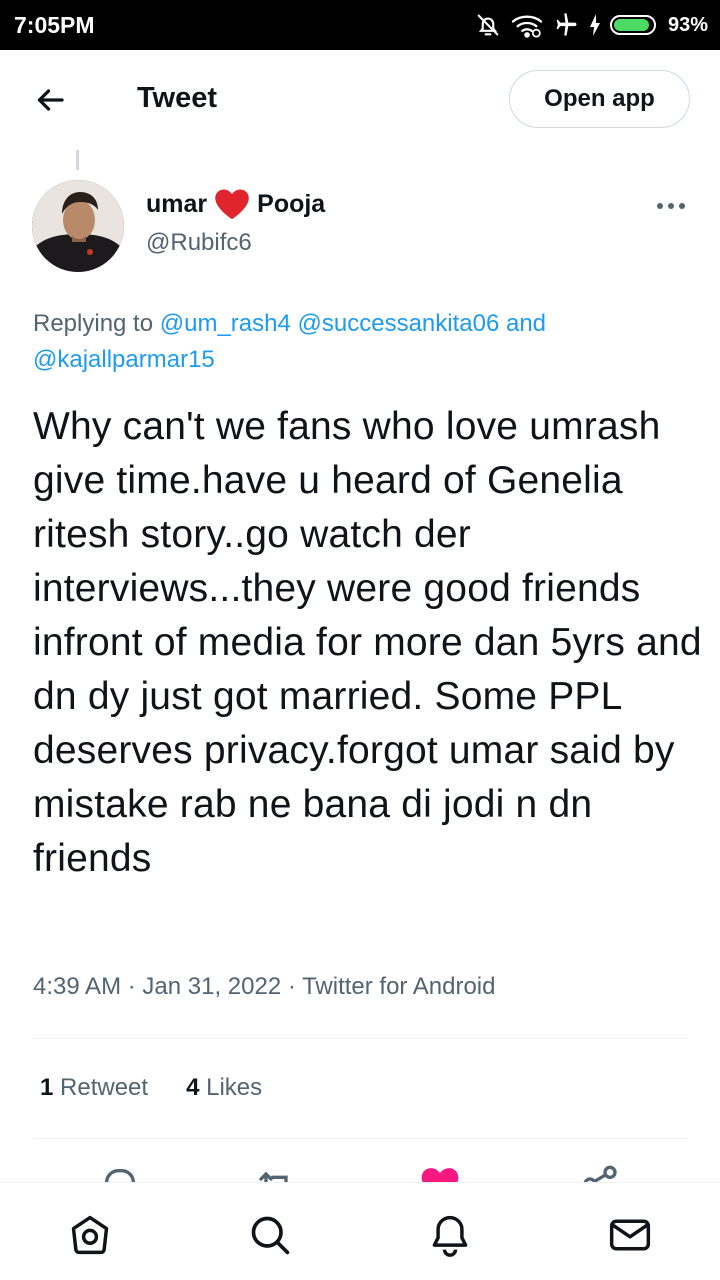 The width and height of the screenshot is (720, 1280). I want to click on wifi-icon, so click(527, 26).